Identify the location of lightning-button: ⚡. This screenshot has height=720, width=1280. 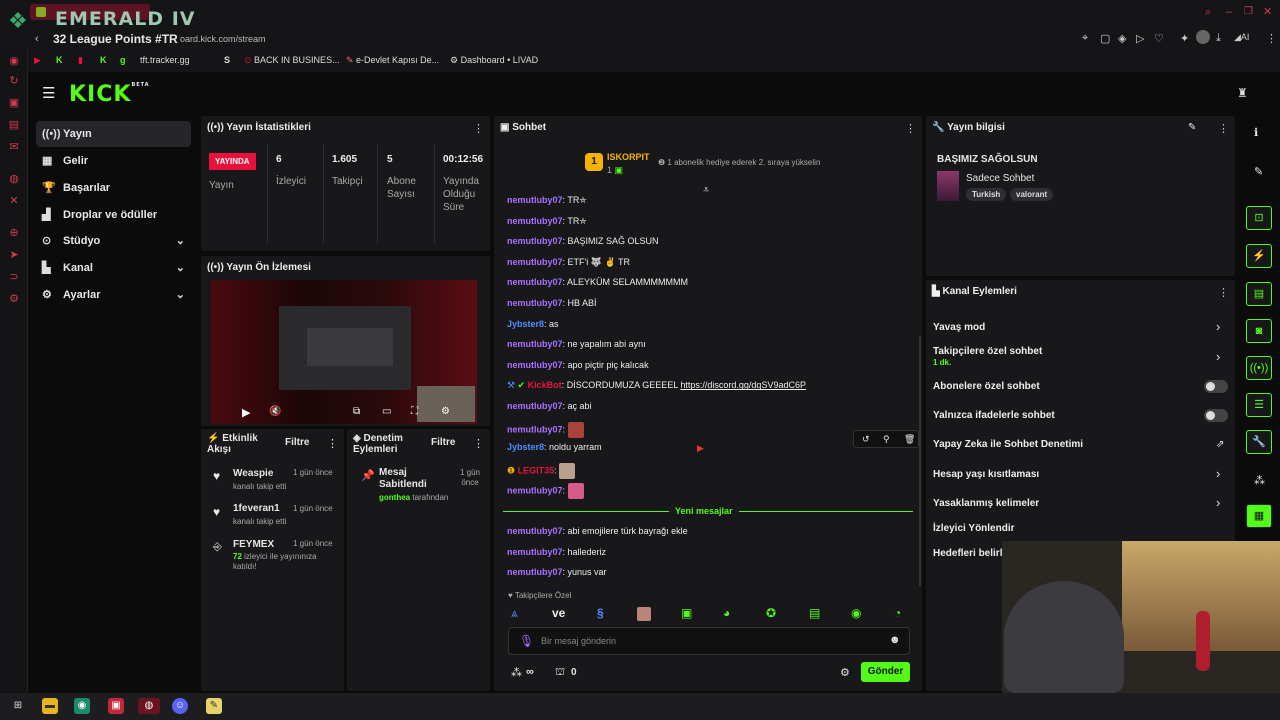
(1259, 256).